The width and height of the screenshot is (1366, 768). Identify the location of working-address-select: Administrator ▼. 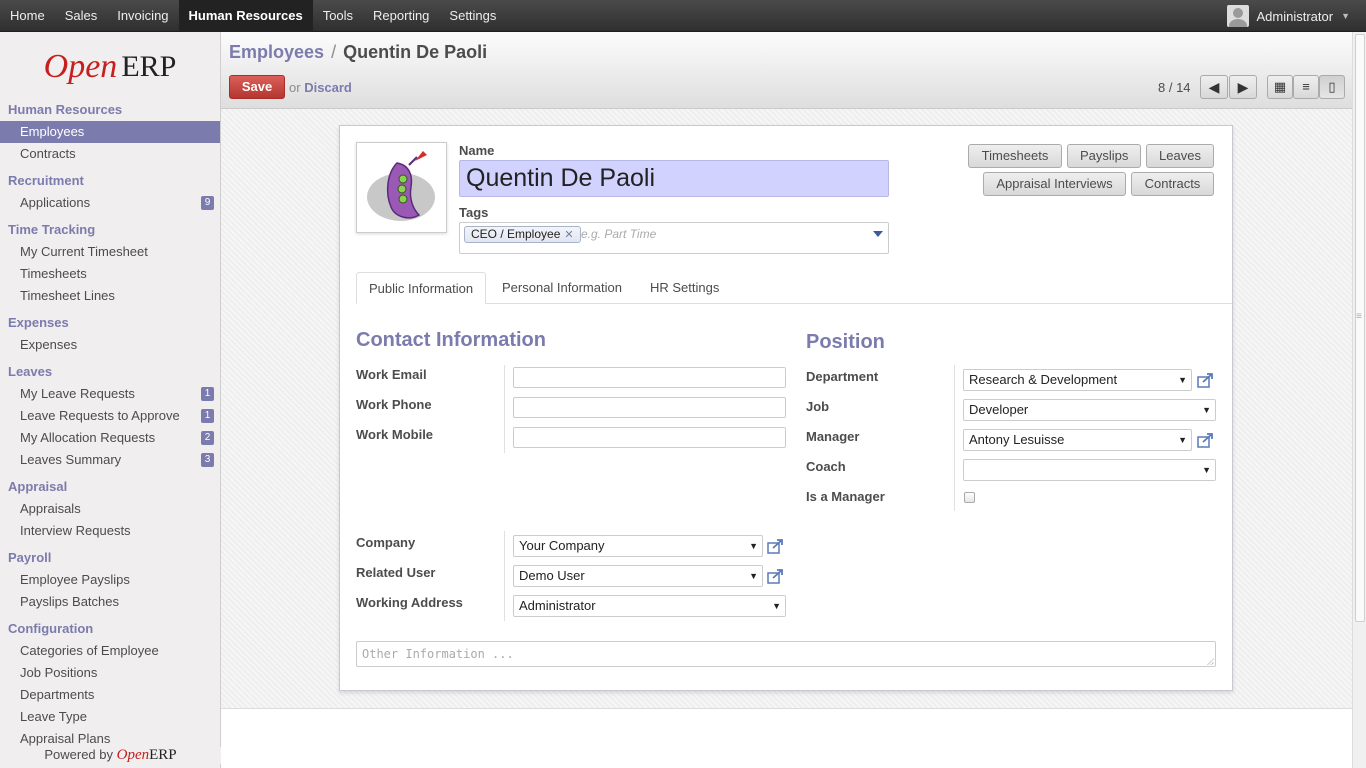
(649, 606).